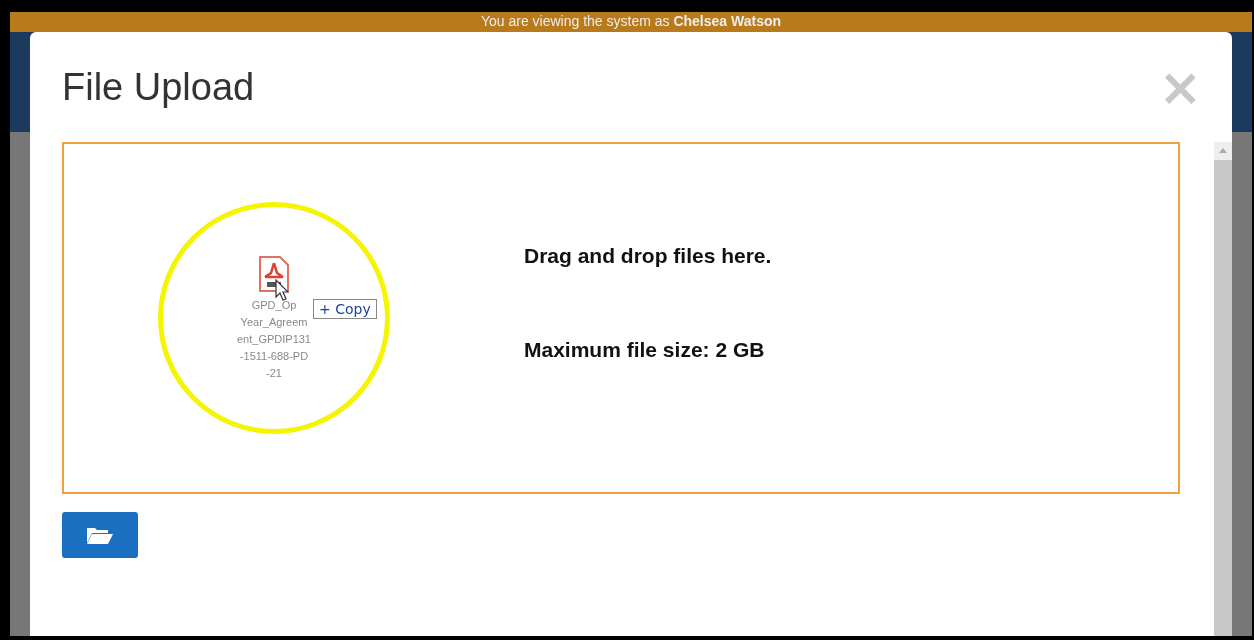 The width and height of the screenshot is (1254, 640). I want to click on folder-icon, so click(100, 535).